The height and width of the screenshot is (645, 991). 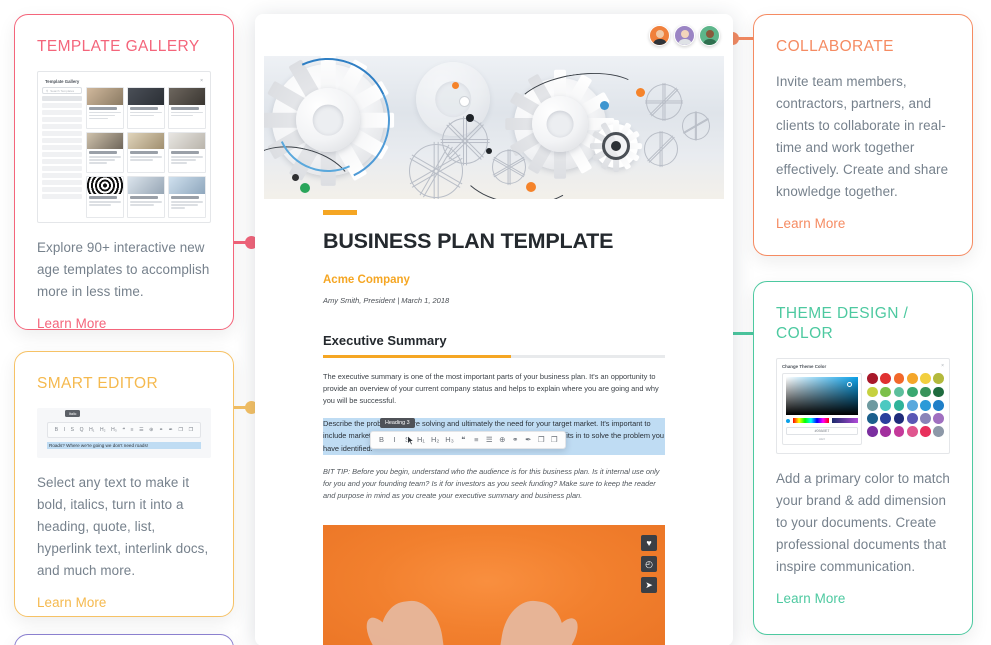 I want to click on quote-icon: Q, so click(x=82, y=430).